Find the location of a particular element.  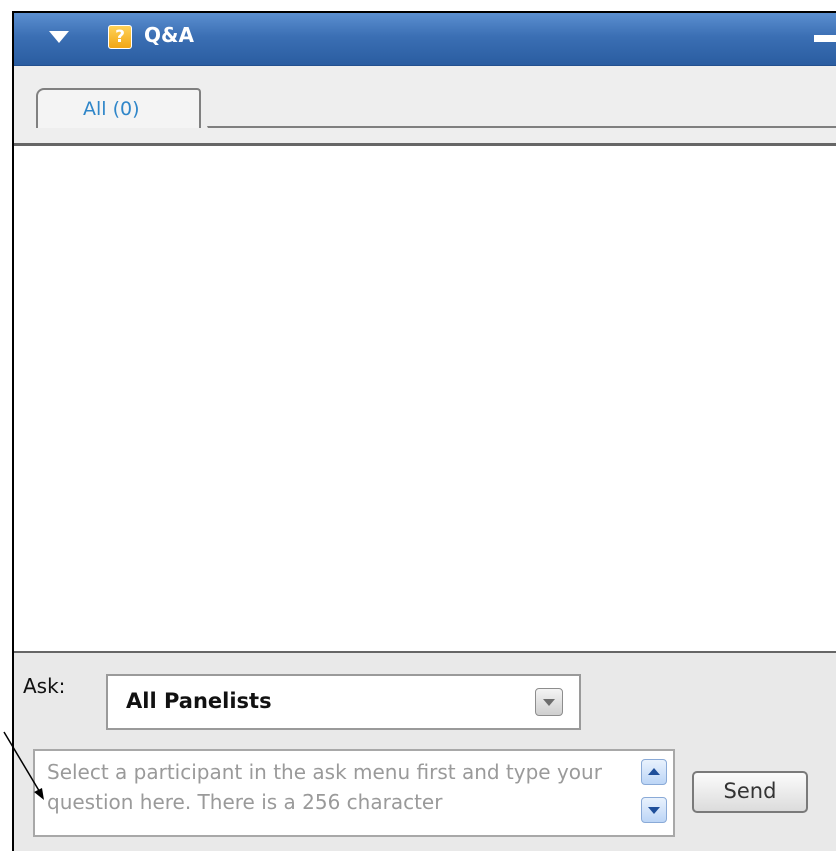

chevron-down-icon is located at coordinates (549, 702).